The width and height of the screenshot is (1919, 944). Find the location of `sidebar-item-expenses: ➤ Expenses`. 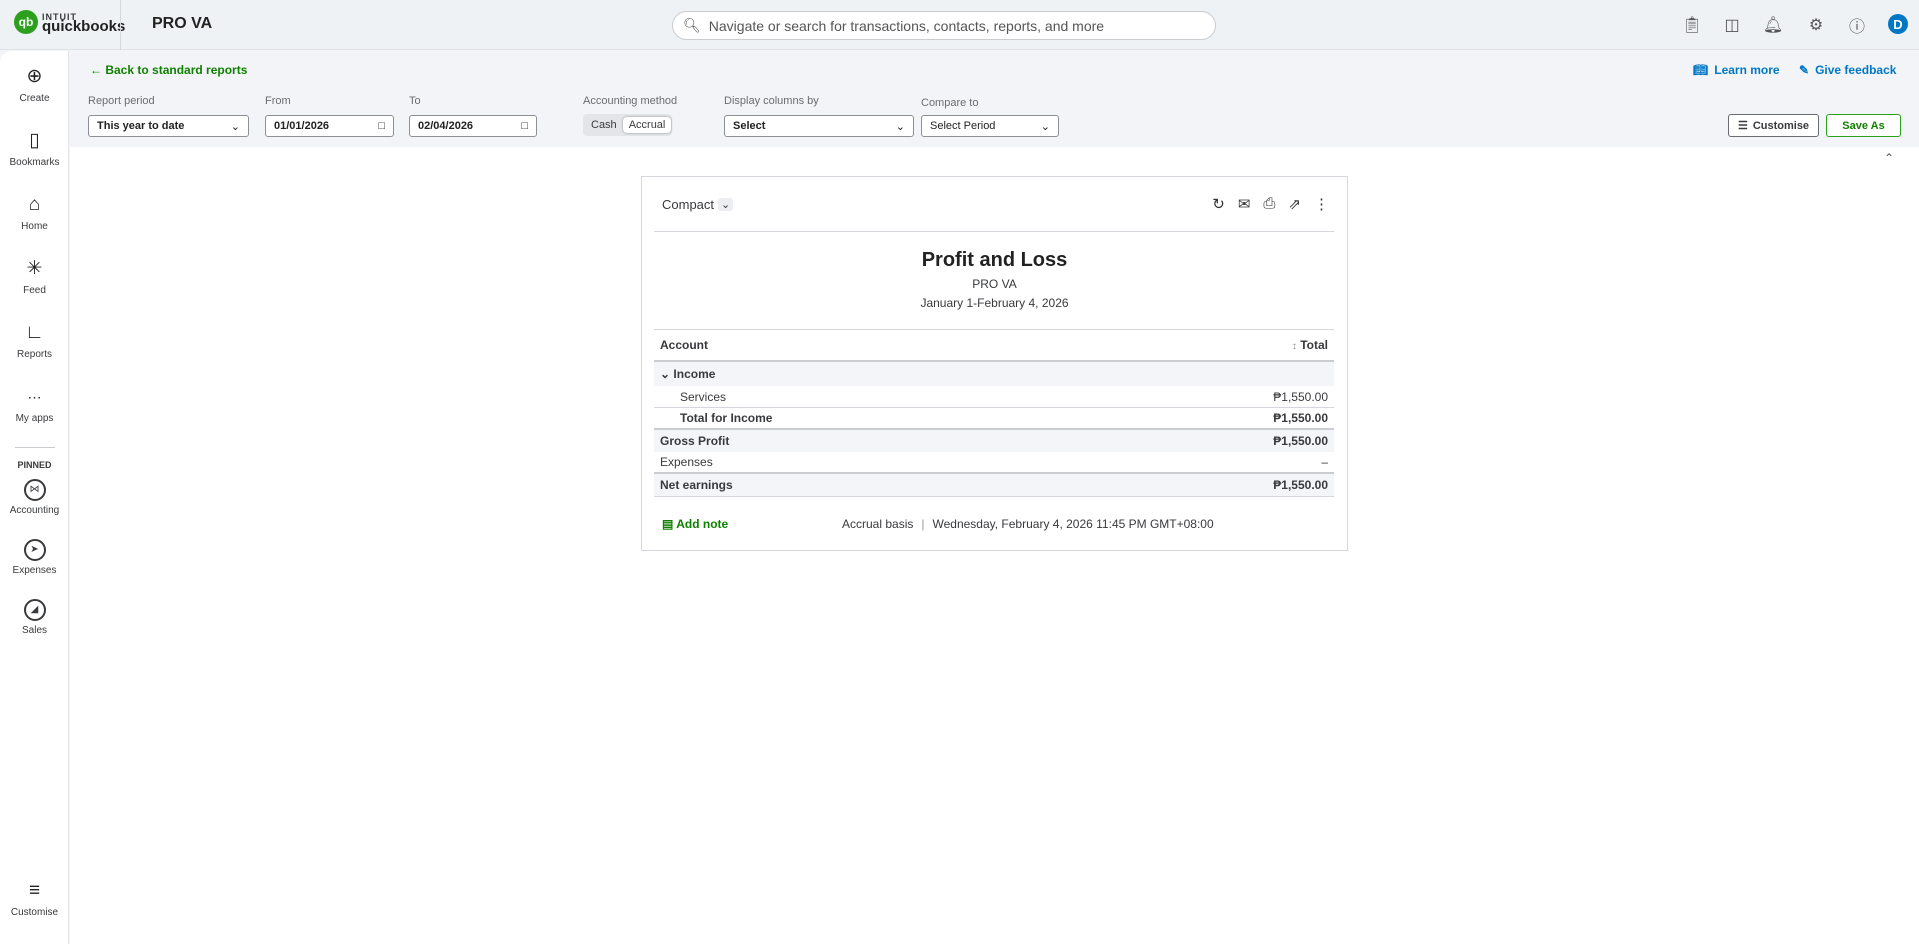

sidebar-item-expenses: ➤ Expenses is located at coordinates (34, 557).